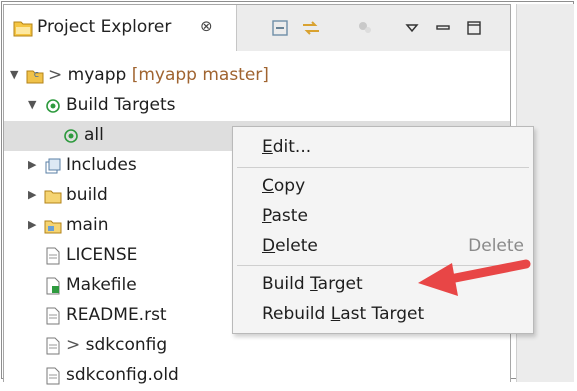  What do you see at coordinates (102, 255) in the screenshot?
I see `tree-item-label: LICENSE` at bounding box center [102, 255].